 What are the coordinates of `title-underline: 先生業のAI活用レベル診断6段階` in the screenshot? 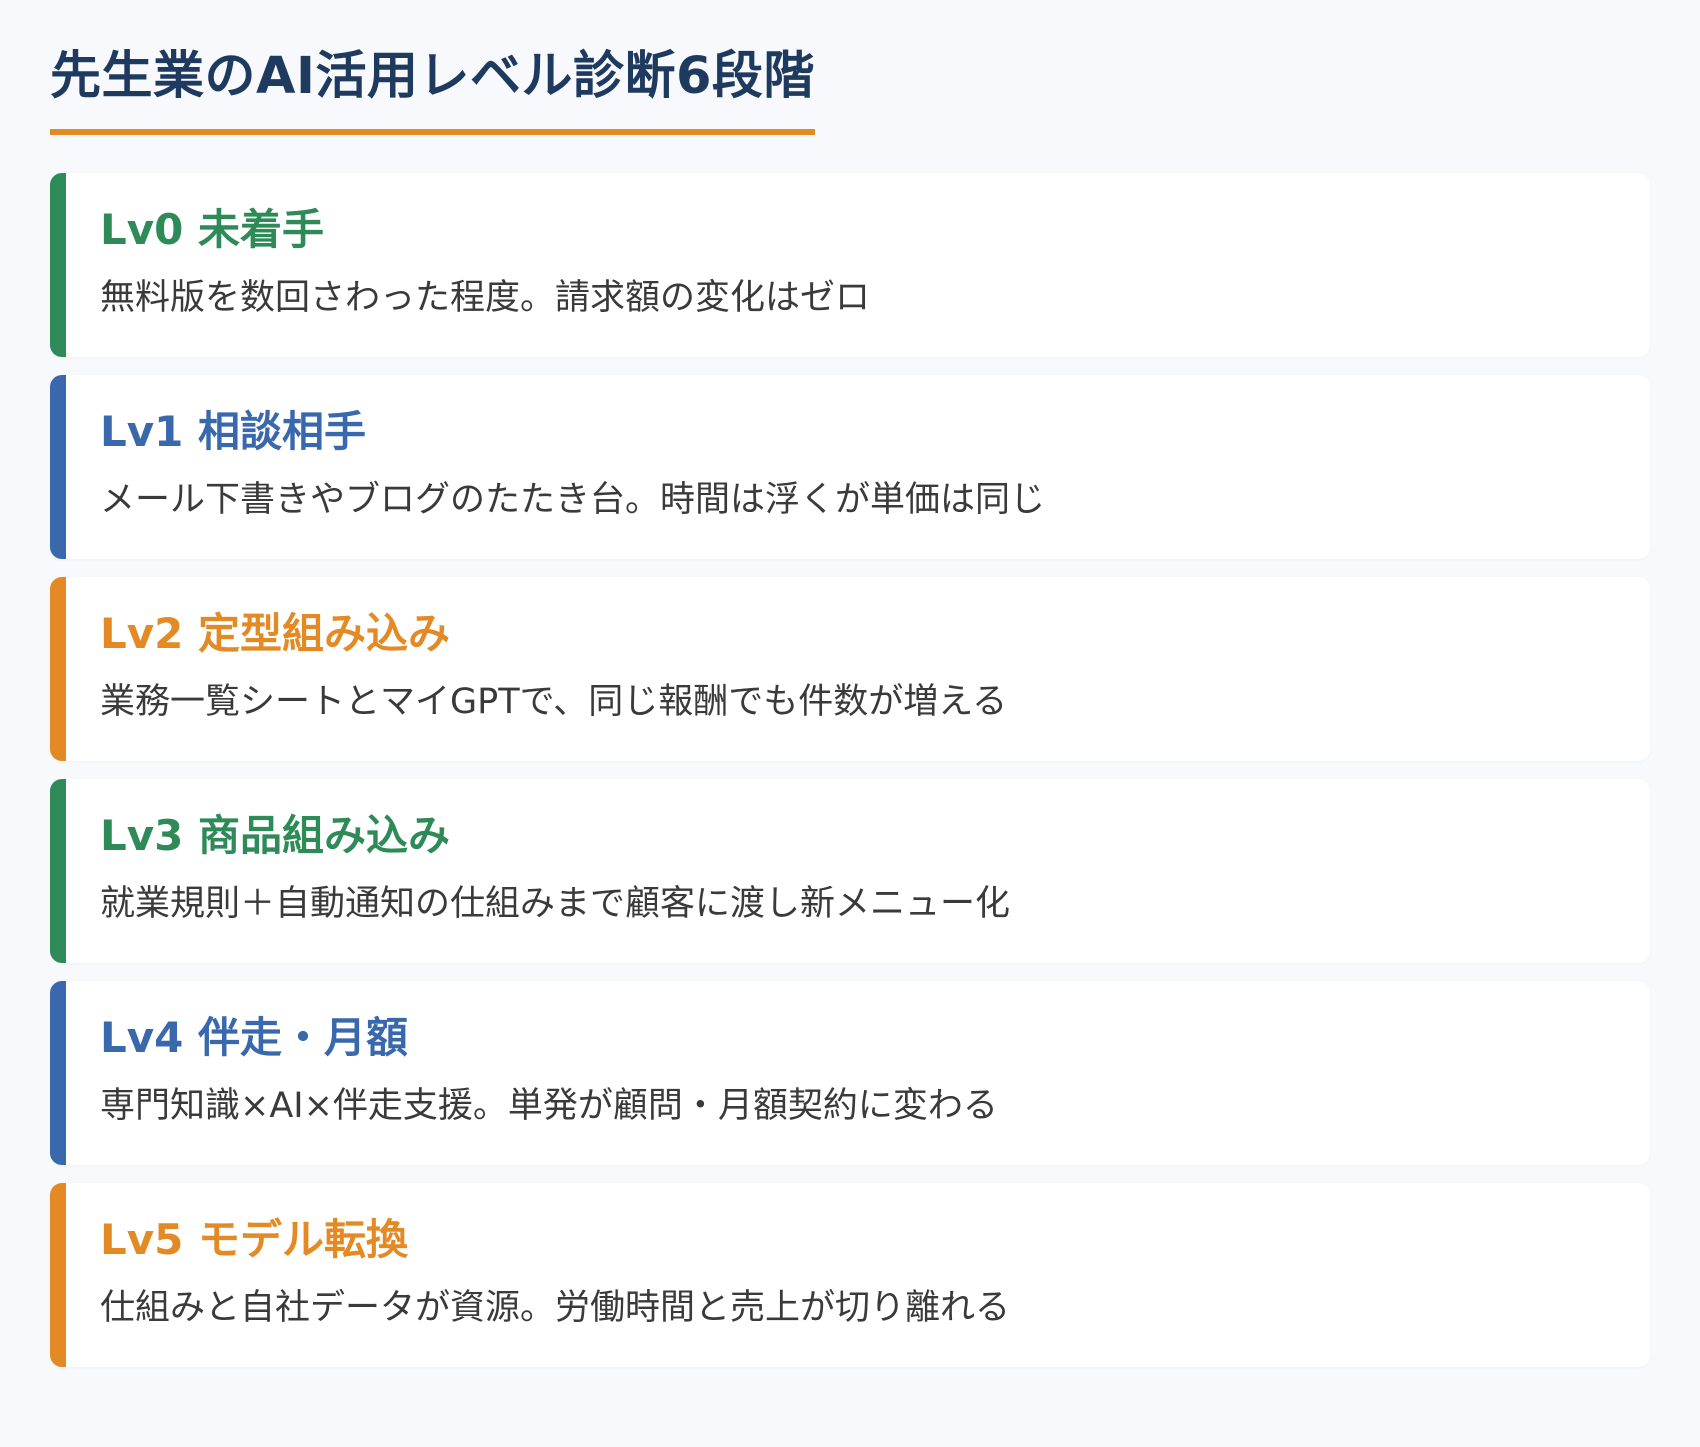 It's located at (432, 91).